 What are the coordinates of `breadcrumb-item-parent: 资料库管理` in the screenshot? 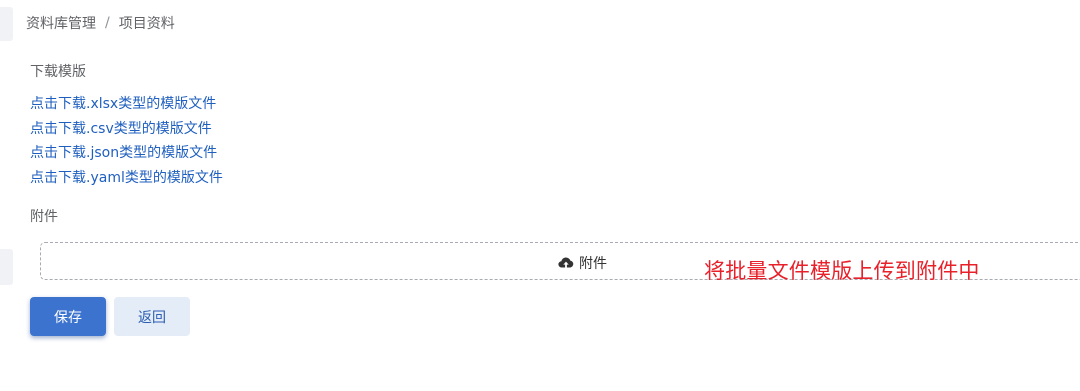 It's located at (61, 23).